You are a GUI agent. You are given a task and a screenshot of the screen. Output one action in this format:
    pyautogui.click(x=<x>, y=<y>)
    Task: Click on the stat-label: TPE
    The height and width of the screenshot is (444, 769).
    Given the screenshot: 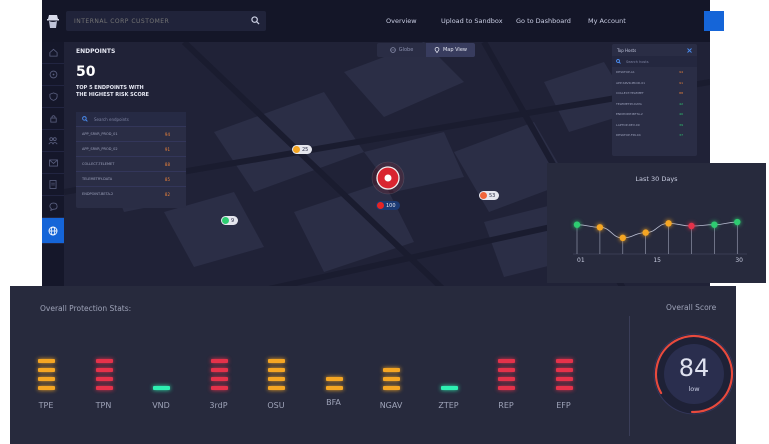 What is the action you would take?
    pyautogui.click(x=46, y=405)
    